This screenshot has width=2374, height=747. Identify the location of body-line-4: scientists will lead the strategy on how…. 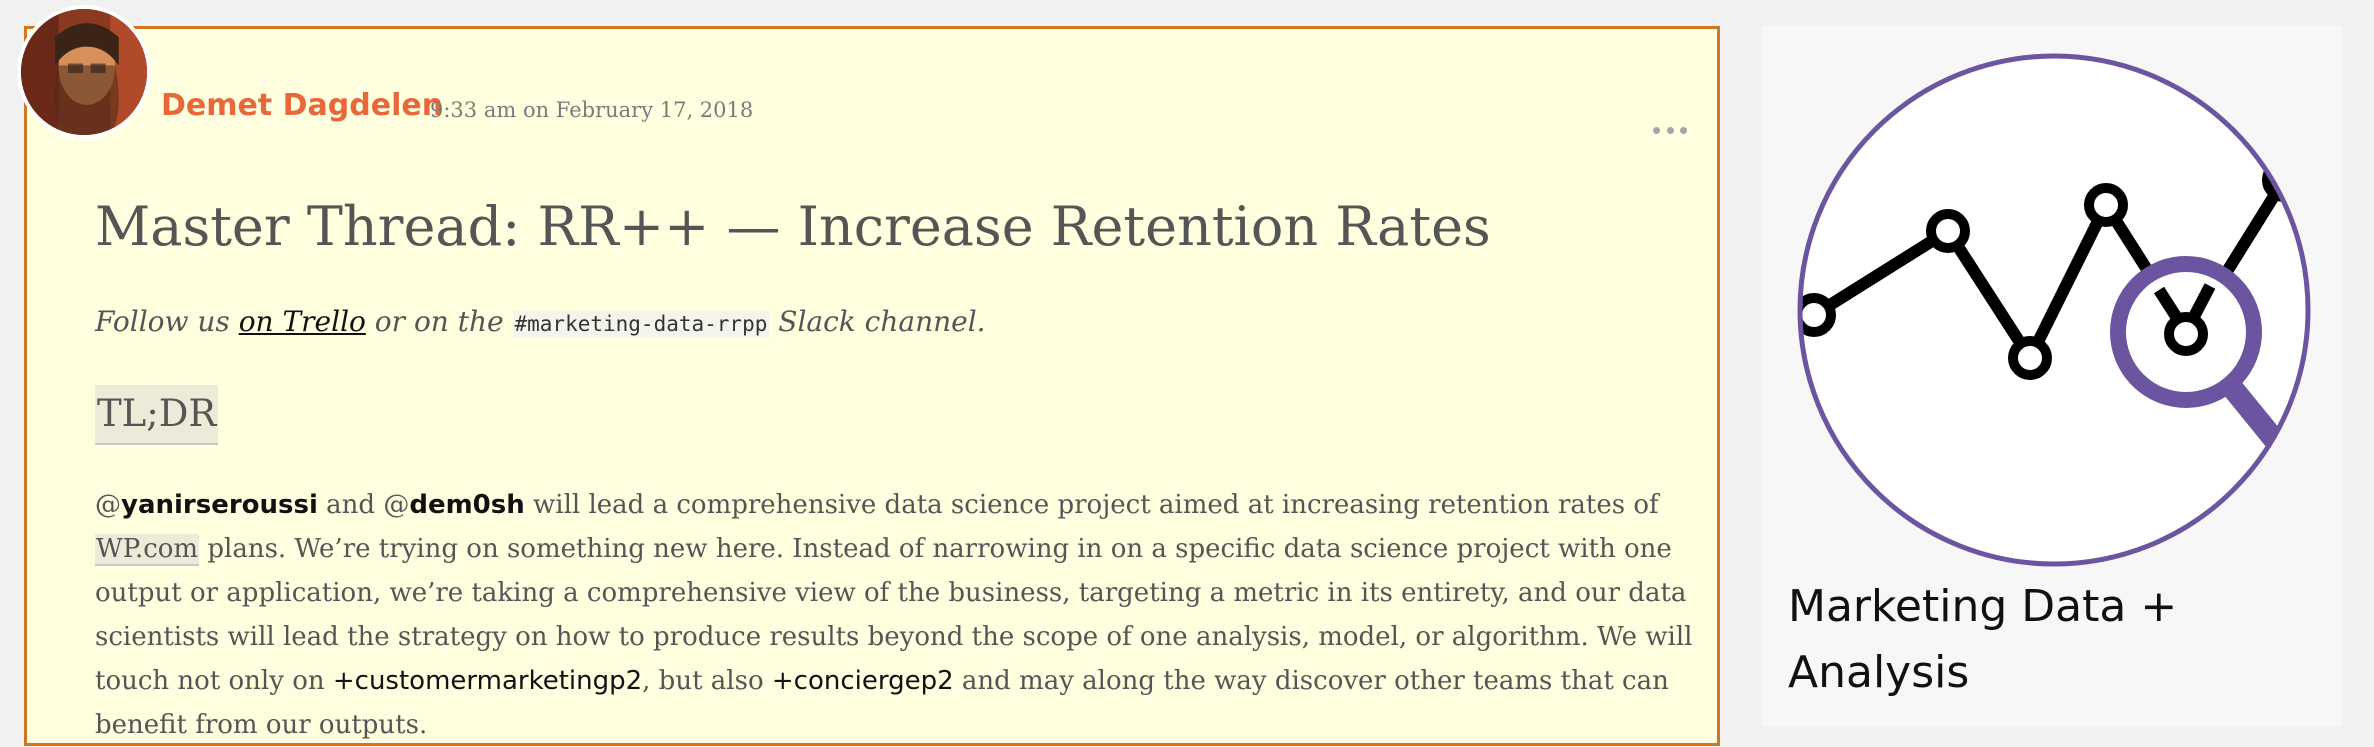
(894, 637).